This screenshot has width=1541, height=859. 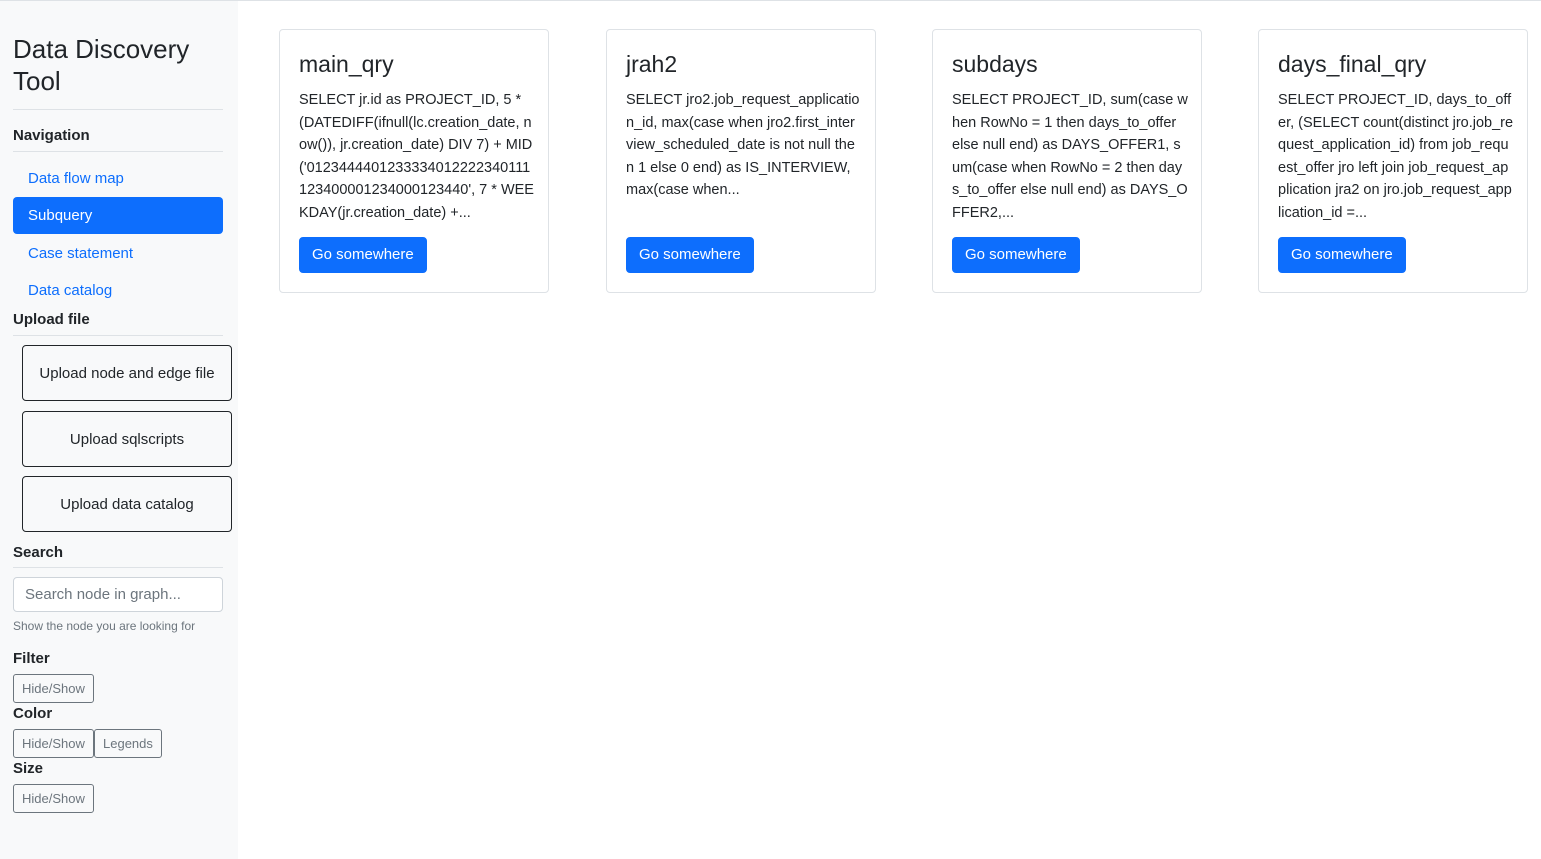 What do you see at coordinates (995, 64) in the screenshot?
I see `card-title: subdays` at bounding box center [995, 64].